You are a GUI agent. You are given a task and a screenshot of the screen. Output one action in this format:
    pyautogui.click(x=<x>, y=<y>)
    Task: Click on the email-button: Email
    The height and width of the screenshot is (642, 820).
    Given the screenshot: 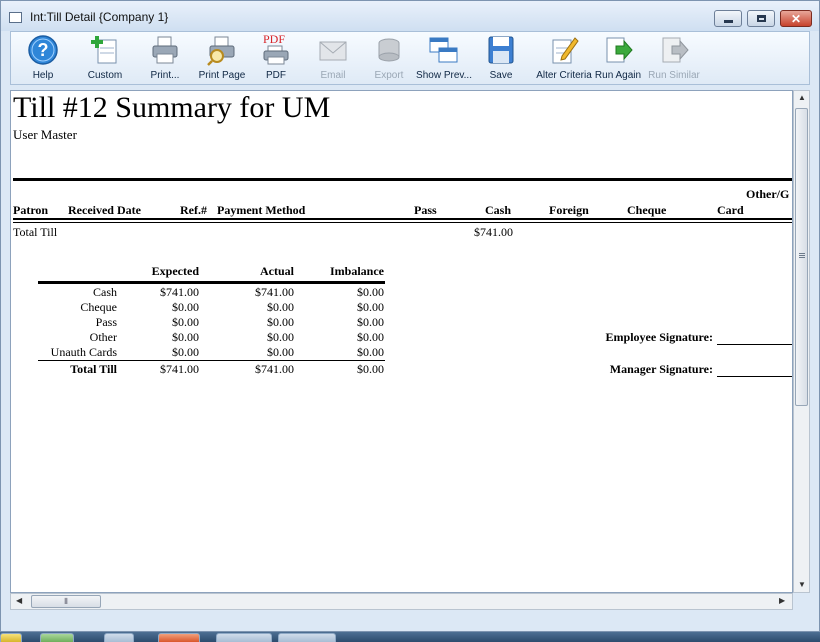 What is the action you would take?
    pyautogui.click(x=333, y=59)
    